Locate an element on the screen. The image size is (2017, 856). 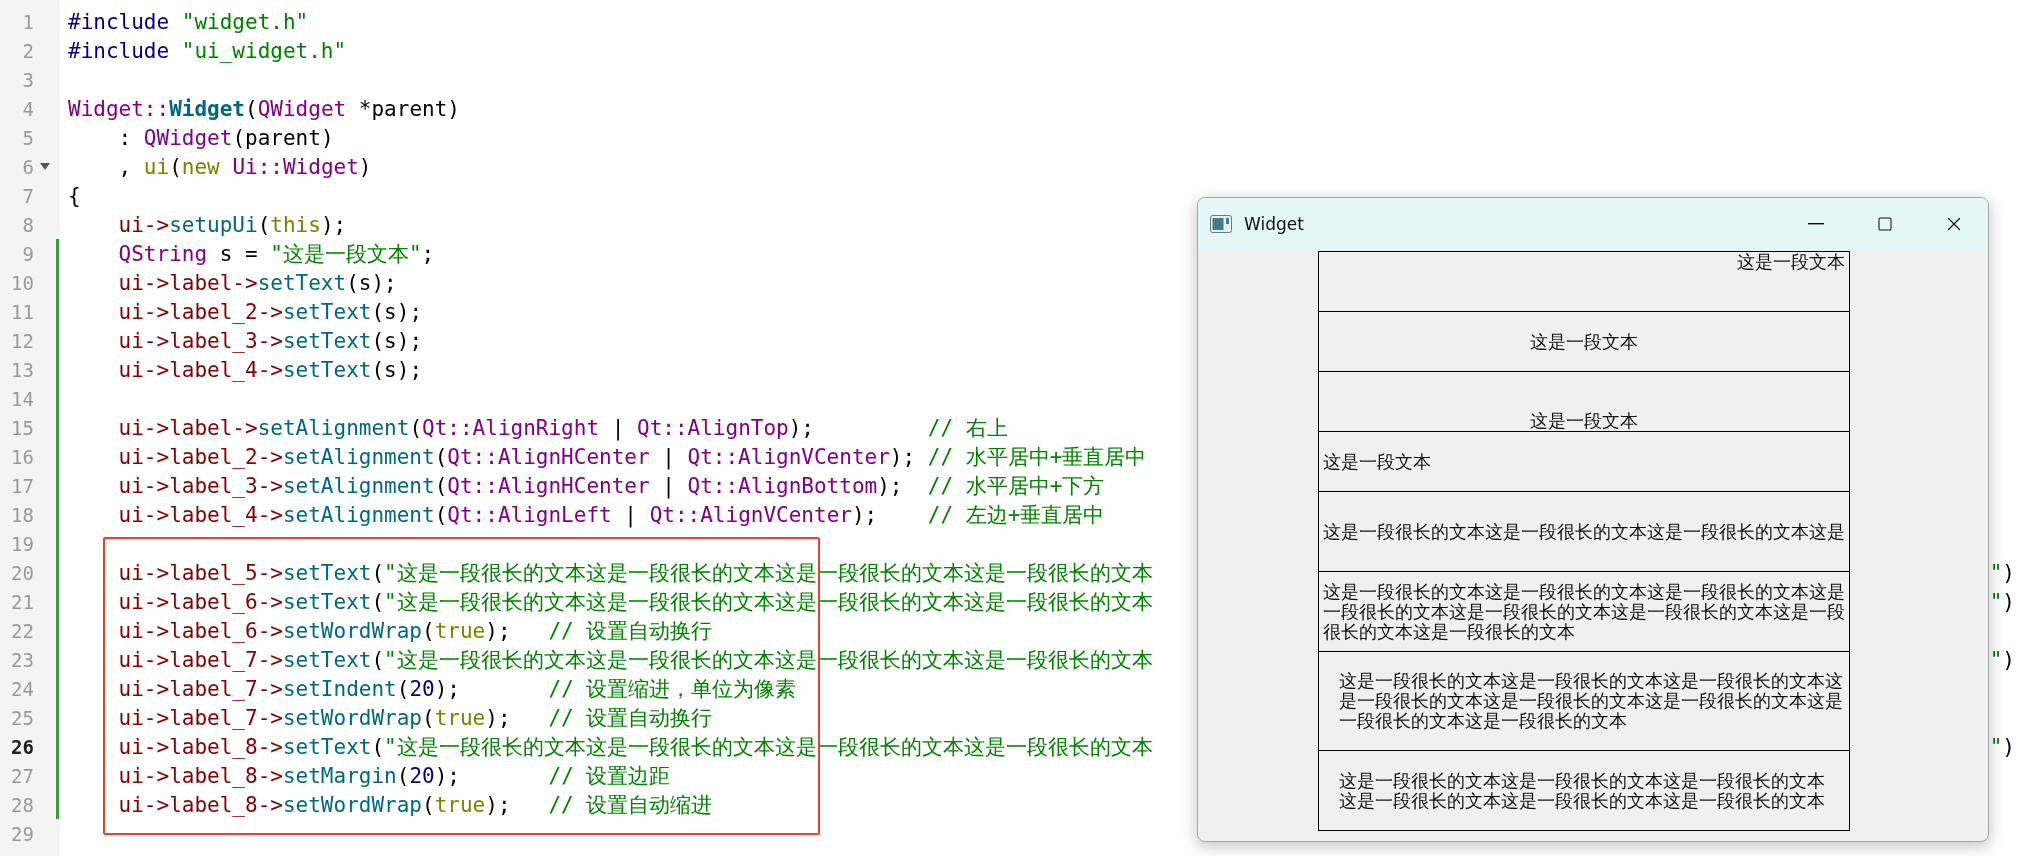
line-number: 19 is located at coordinates (22, 543).